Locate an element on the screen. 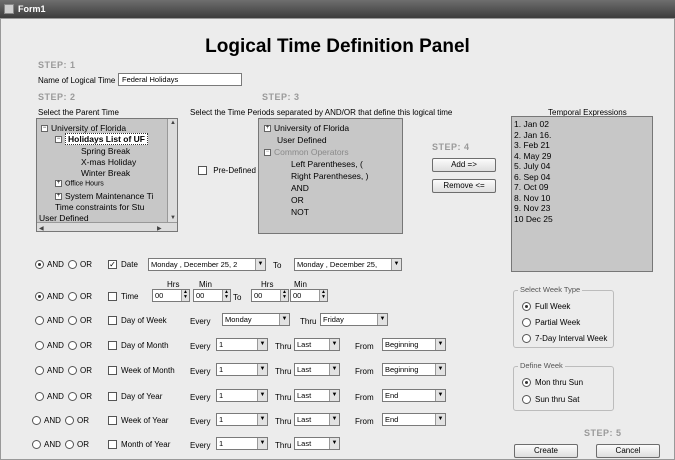 Image resolution: width=675 pixels, height=460 pixels. periods-item-right-paren: Right Parentheses, ) is located at coordinates (329, 176).